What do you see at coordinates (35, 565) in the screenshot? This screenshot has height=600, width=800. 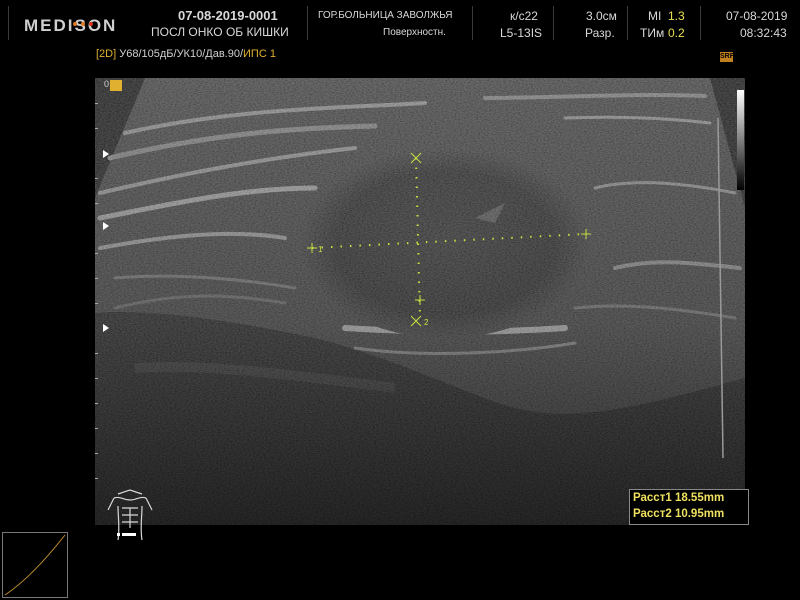 I see `gamma-curve-icon` at bounding box center [35, 565].